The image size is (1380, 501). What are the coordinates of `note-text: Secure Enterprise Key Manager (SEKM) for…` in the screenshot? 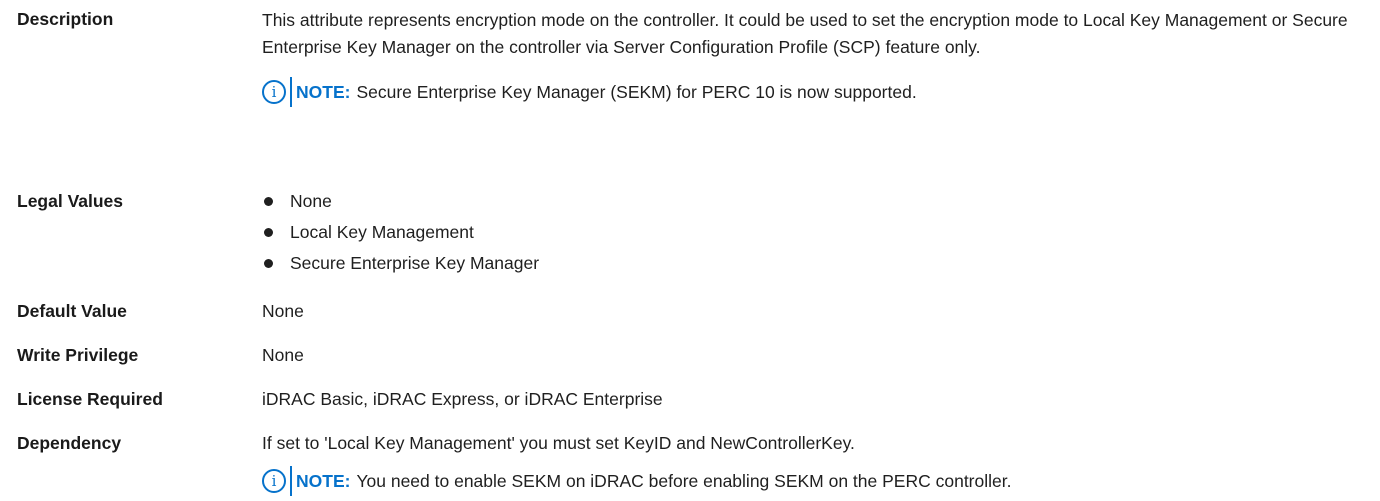 It's located at (636, 91).